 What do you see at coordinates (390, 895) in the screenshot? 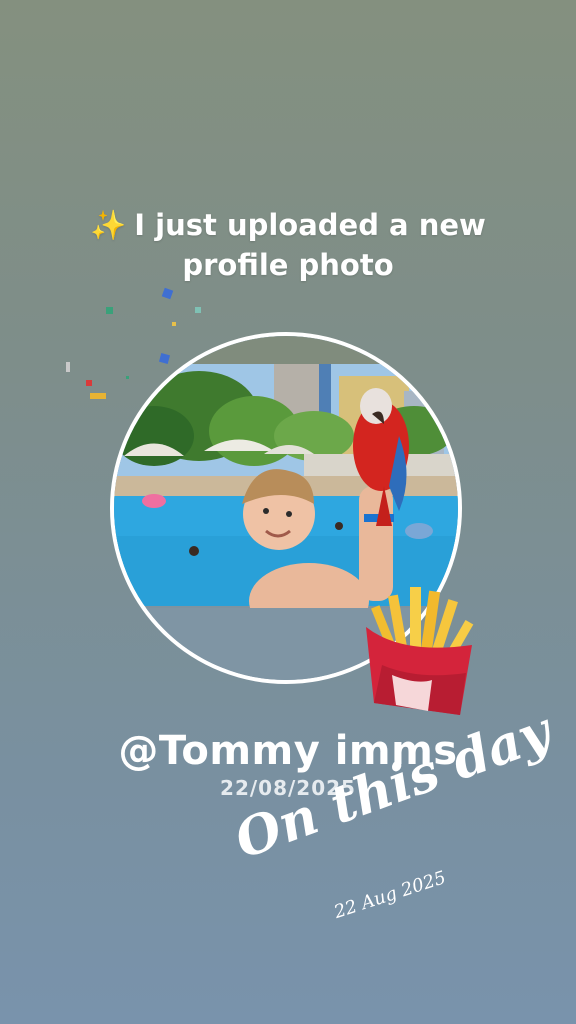
I see `on-this-day-date: 22 Aug 2025` at bounding box center [390, 895].